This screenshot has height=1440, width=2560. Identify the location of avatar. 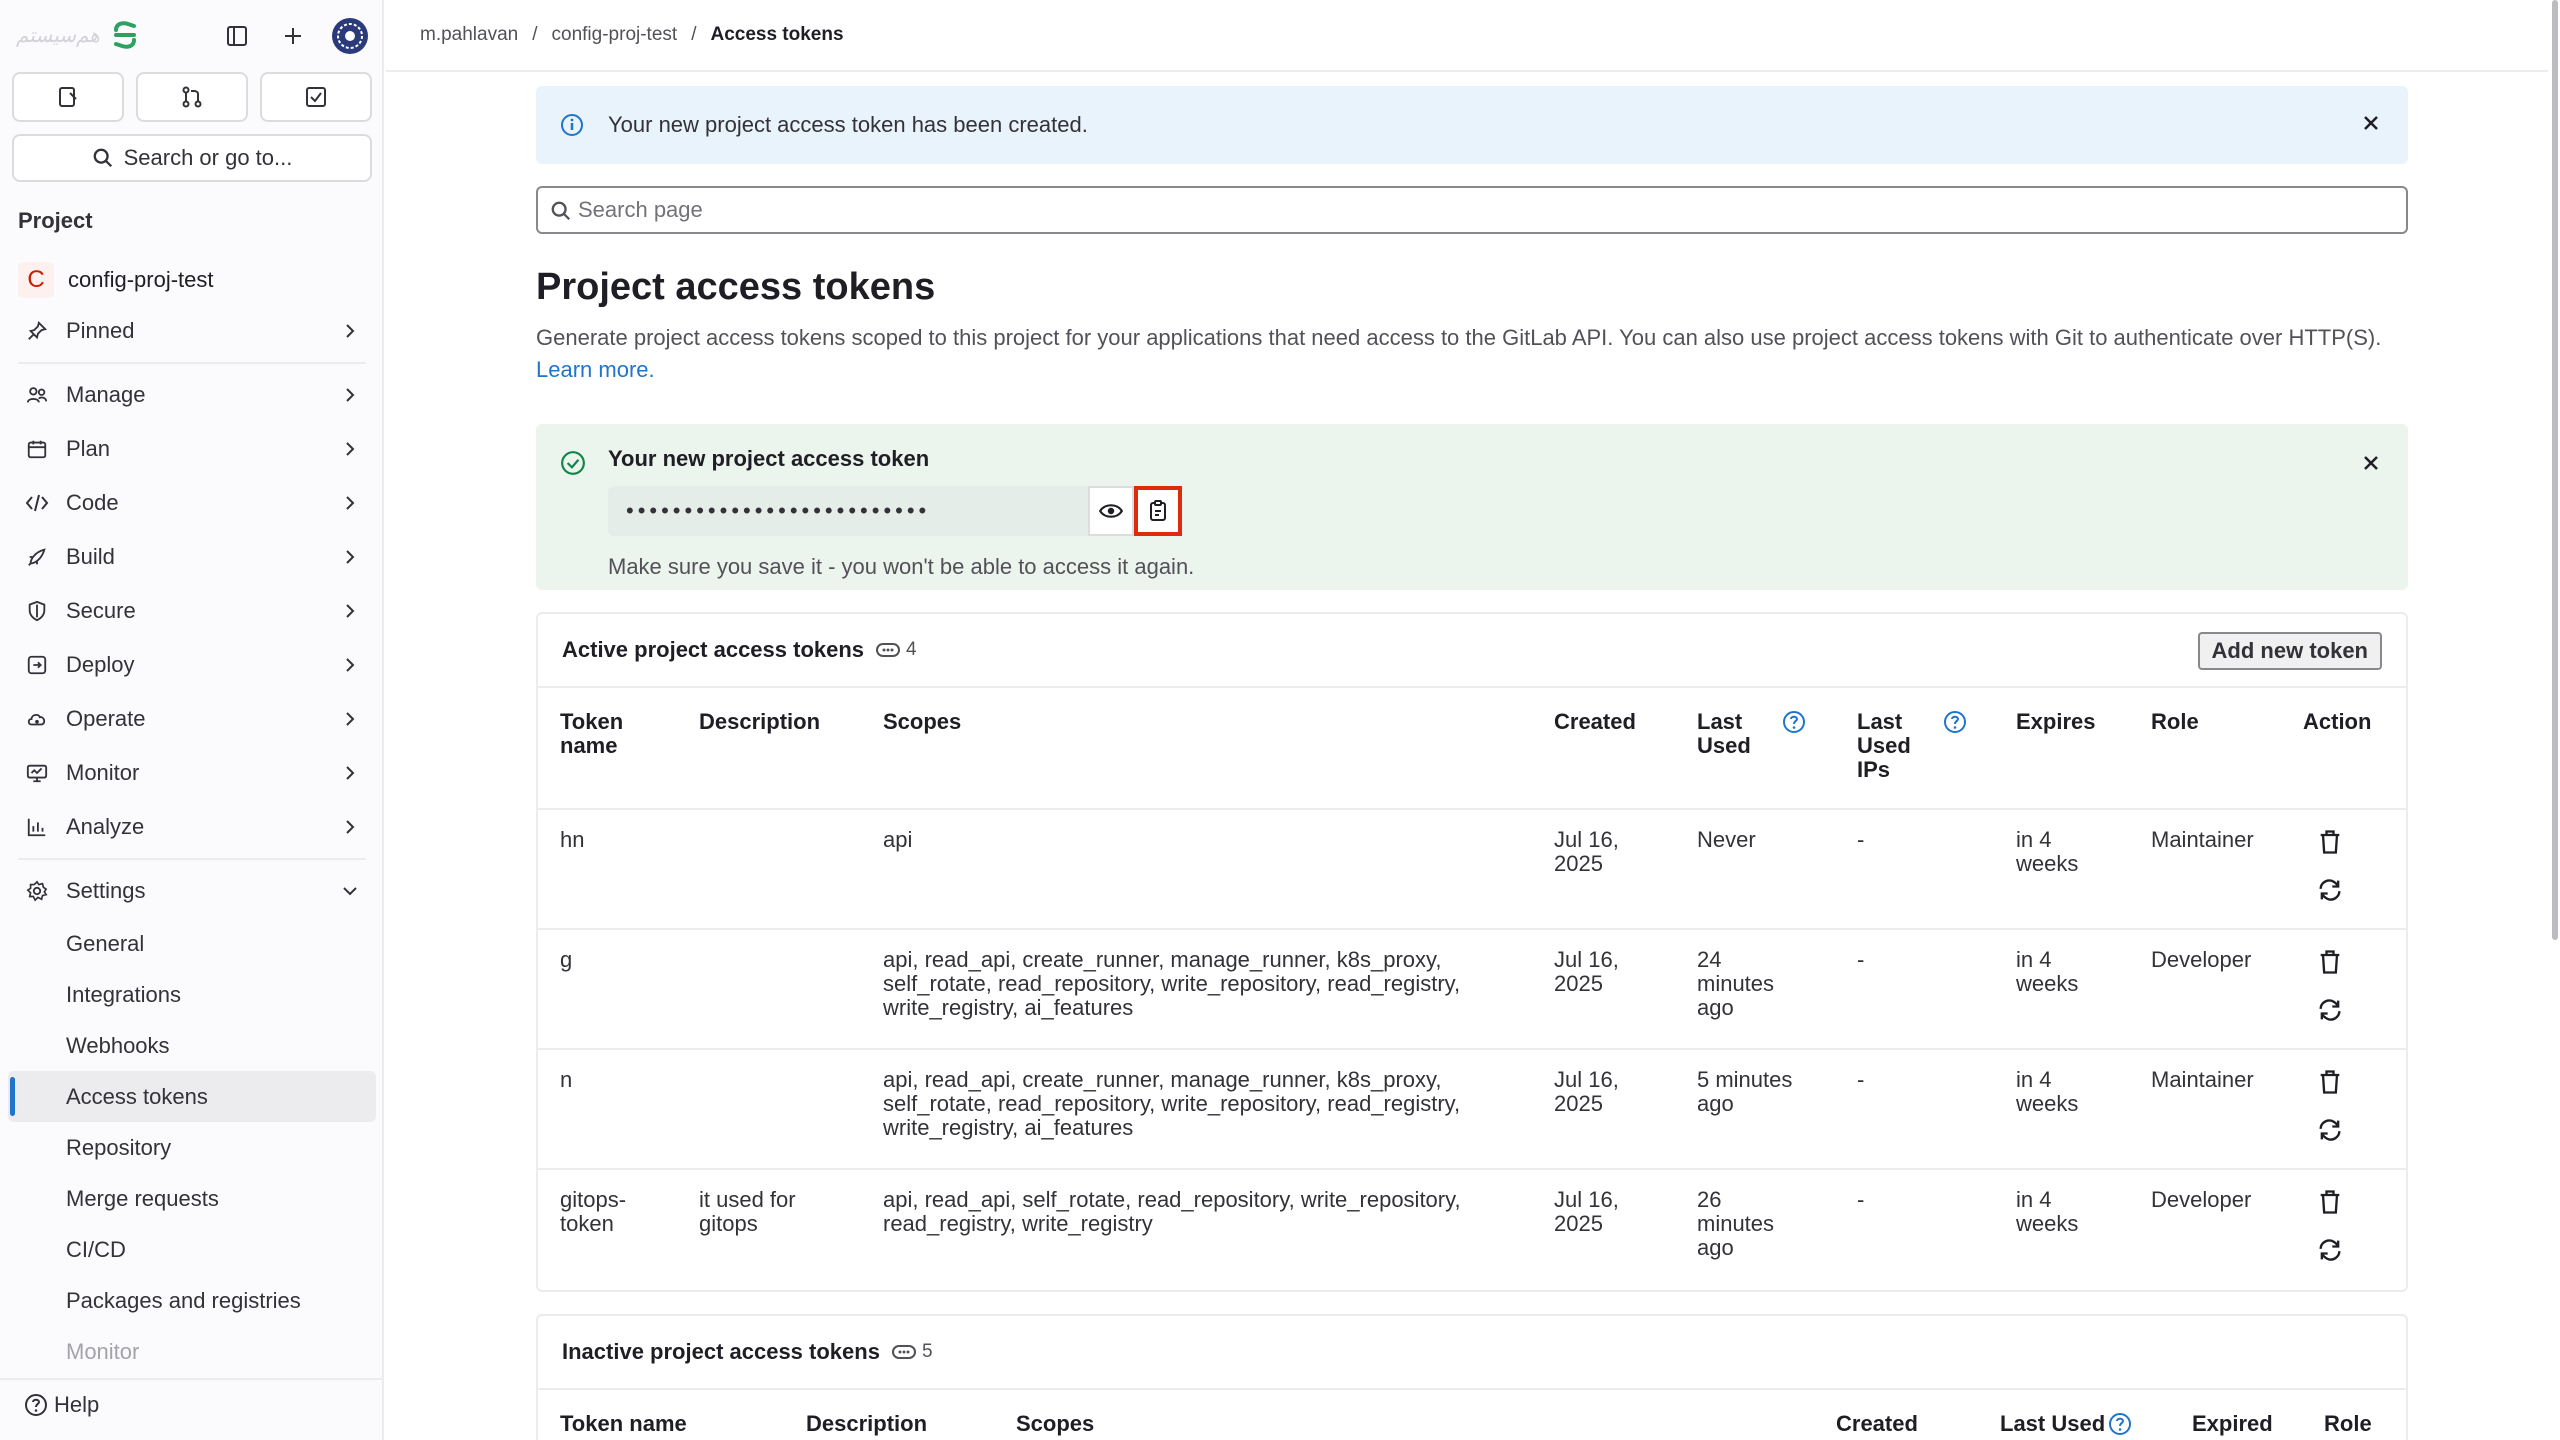
(350, 36).